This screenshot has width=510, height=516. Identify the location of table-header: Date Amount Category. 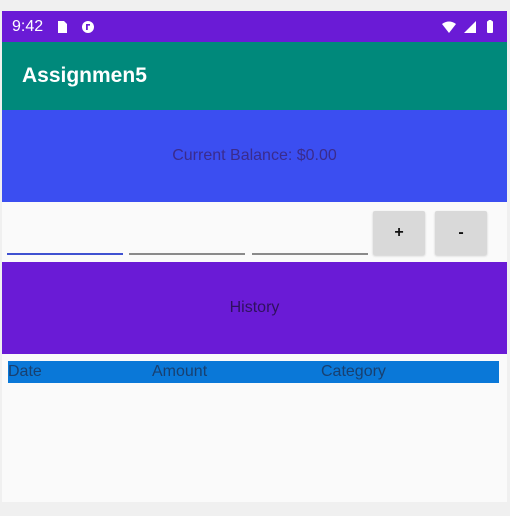
(253, 372).